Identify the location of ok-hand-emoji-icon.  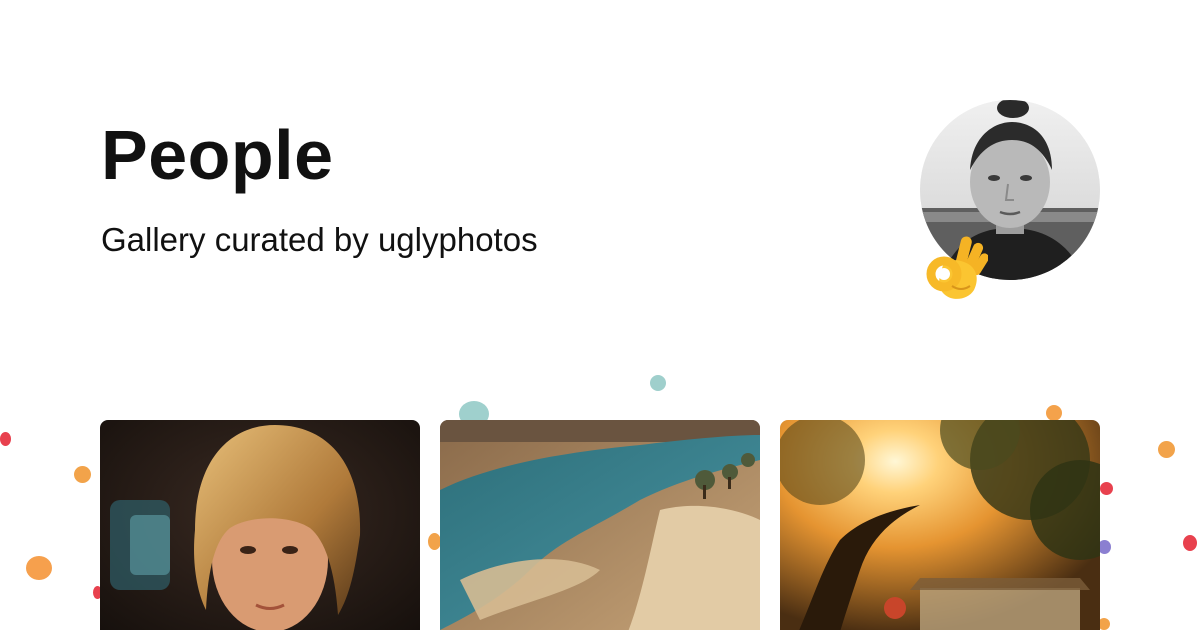
(956, 266).